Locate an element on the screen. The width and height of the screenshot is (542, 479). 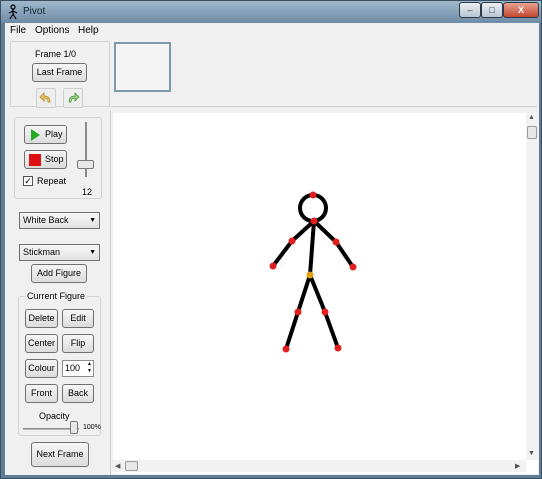
figure-right-upper-arm is located at coordinates (325, 231).